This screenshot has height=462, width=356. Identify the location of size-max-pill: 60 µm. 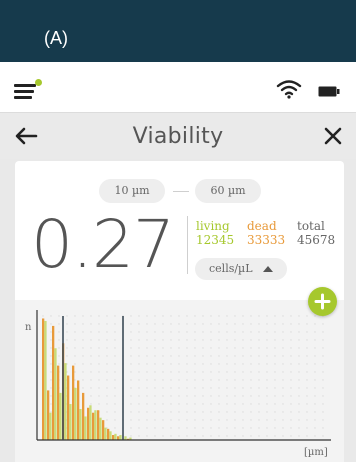
(228, 191).